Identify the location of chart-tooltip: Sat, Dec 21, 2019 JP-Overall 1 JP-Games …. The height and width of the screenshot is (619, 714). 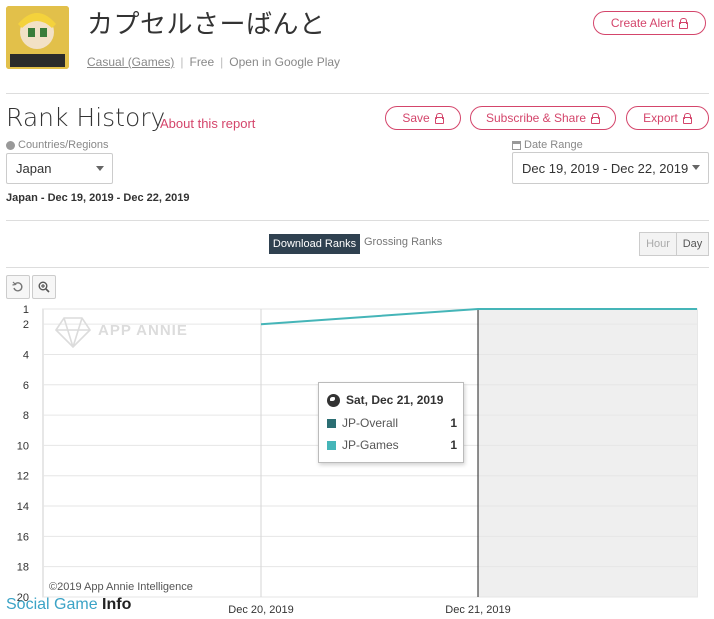
(391, 422).